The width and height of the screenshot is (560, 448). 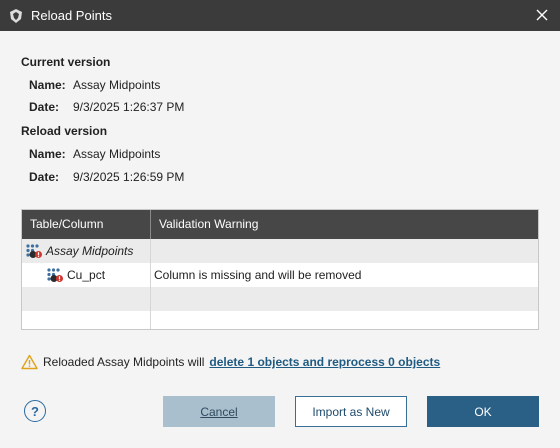 What do you see at coordinates (351, 411) in the screenshot?
I see `import-as-new-button: Import as New` at bounding box center [351, 411].